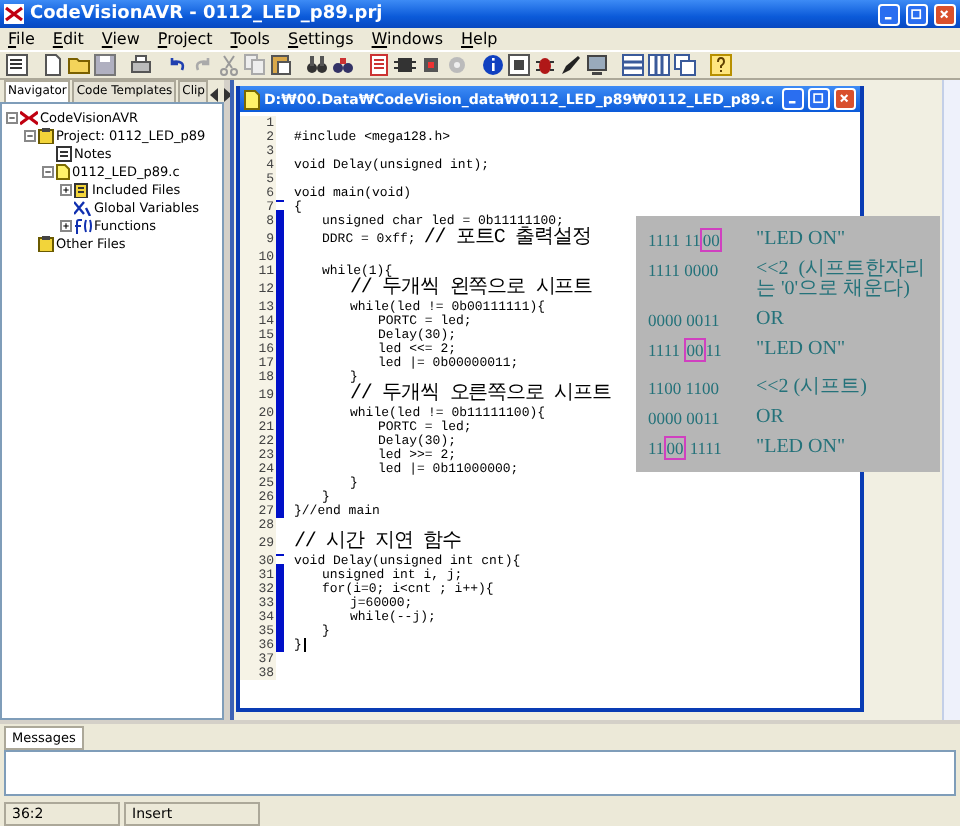 This screenshot has width=960, height=826. I want to click on document-icon, so click(379, 65).